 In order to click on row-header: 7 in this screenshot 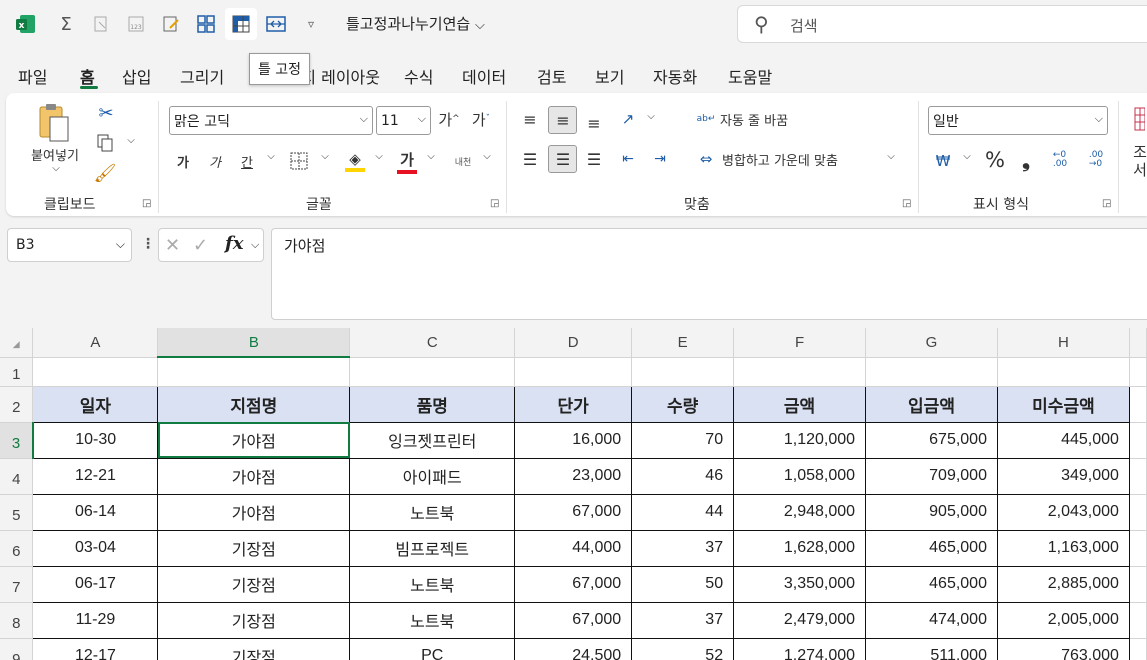, I will do `click(17, 584)`.